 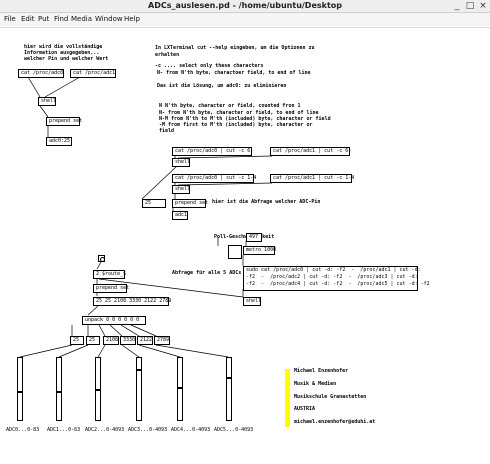 I want to click on number-adc4: 2122, so click(x=145, y=340).